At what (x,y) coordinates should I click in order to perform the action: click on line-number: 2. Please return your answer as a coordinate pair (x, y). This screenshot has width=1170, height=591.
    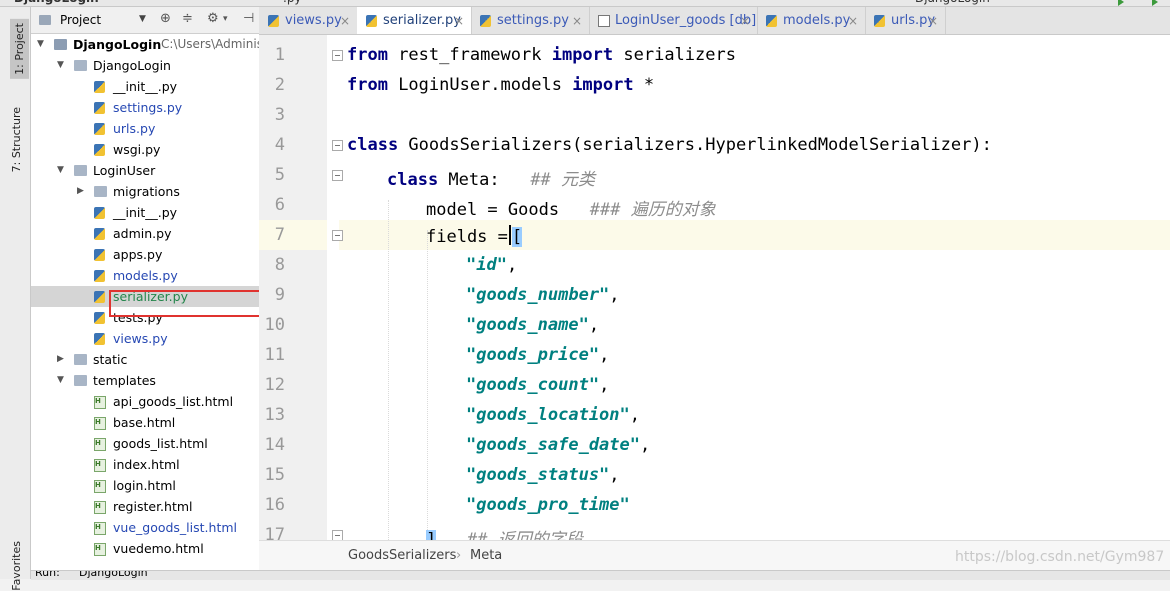
    Looking at the image, I should click on (279, 85).